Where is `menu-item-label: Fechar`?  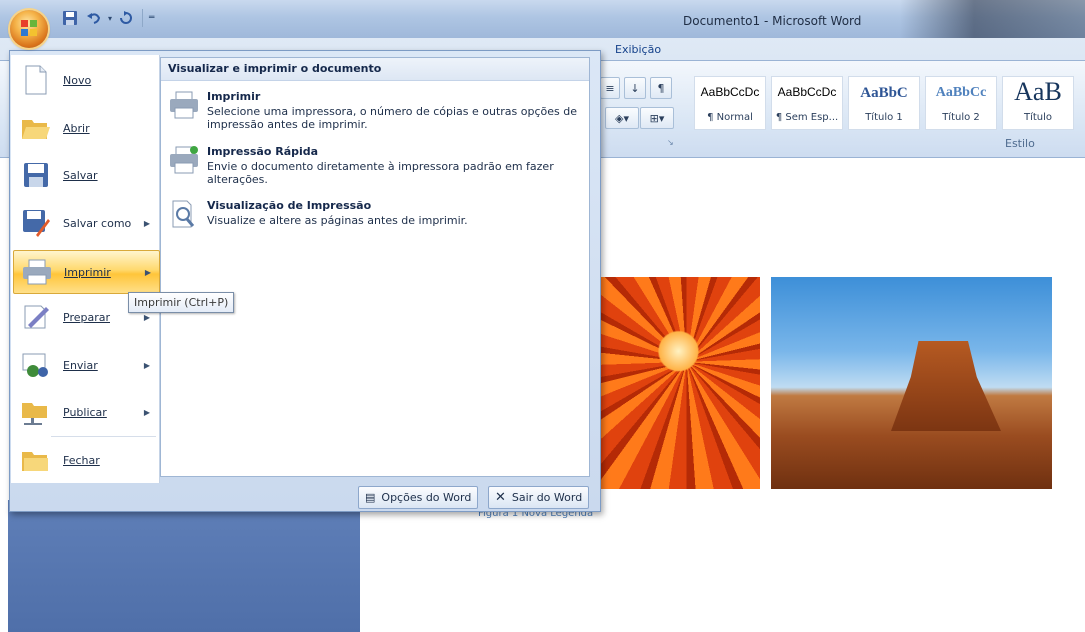
menu-item-label: Fechar is located at coordinates (81, 460).